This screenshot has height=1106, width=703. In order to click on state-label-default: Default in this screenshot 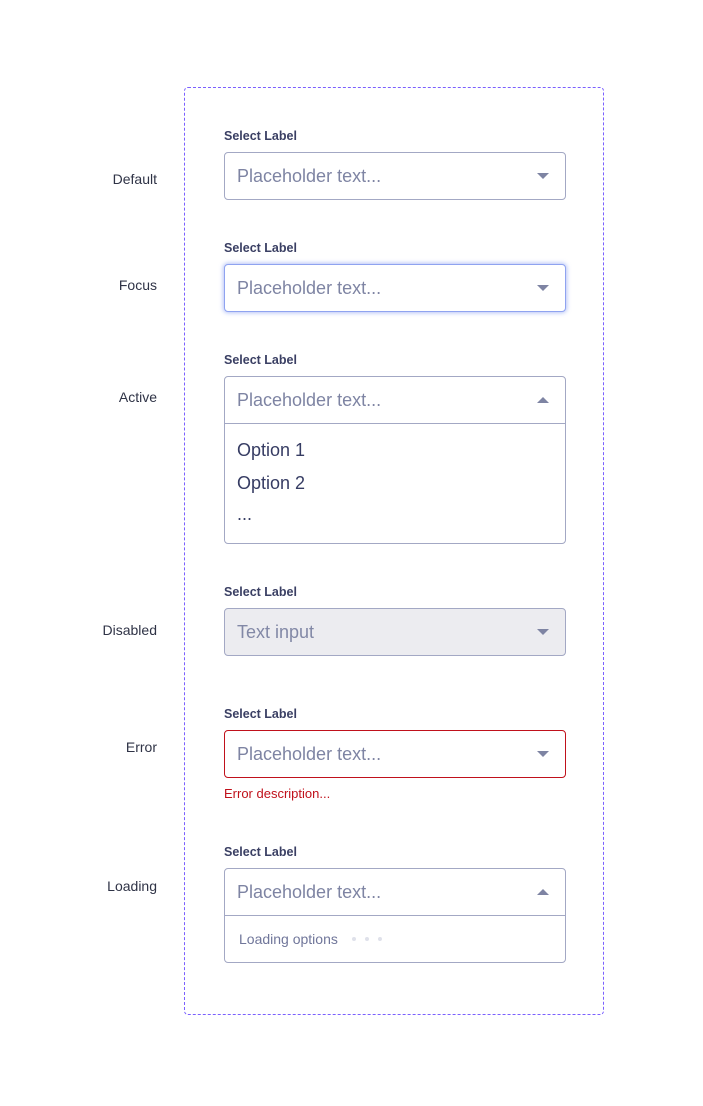, I will do `click(134, 179)`.